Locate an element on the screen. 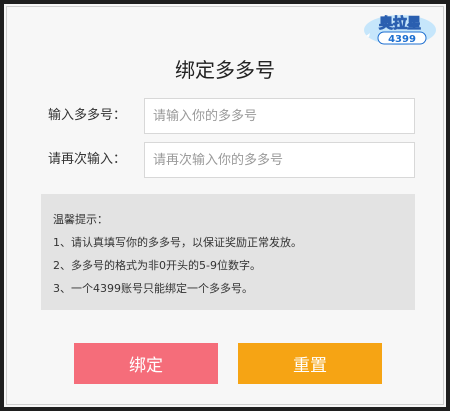  dialog-title: 绑定多多号 is located at coordinates (225, 70).